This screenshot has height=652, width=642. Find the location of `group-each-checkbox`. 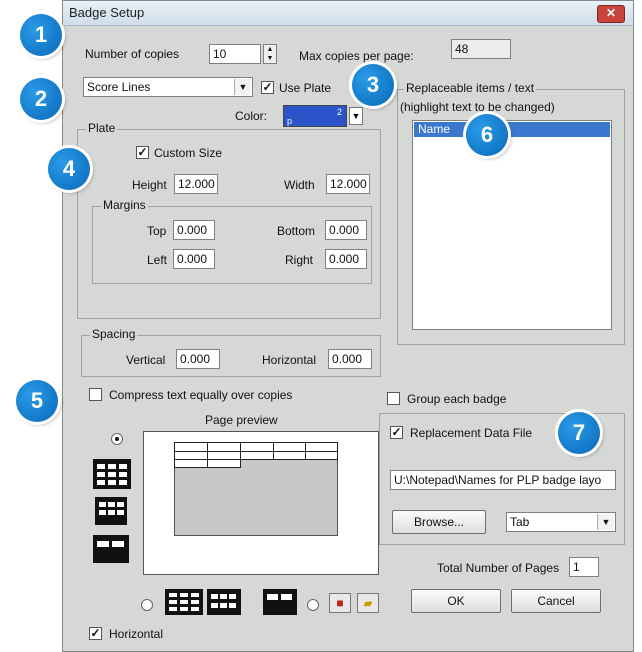

group-each-checkbox is located at coordinates (393, 398).